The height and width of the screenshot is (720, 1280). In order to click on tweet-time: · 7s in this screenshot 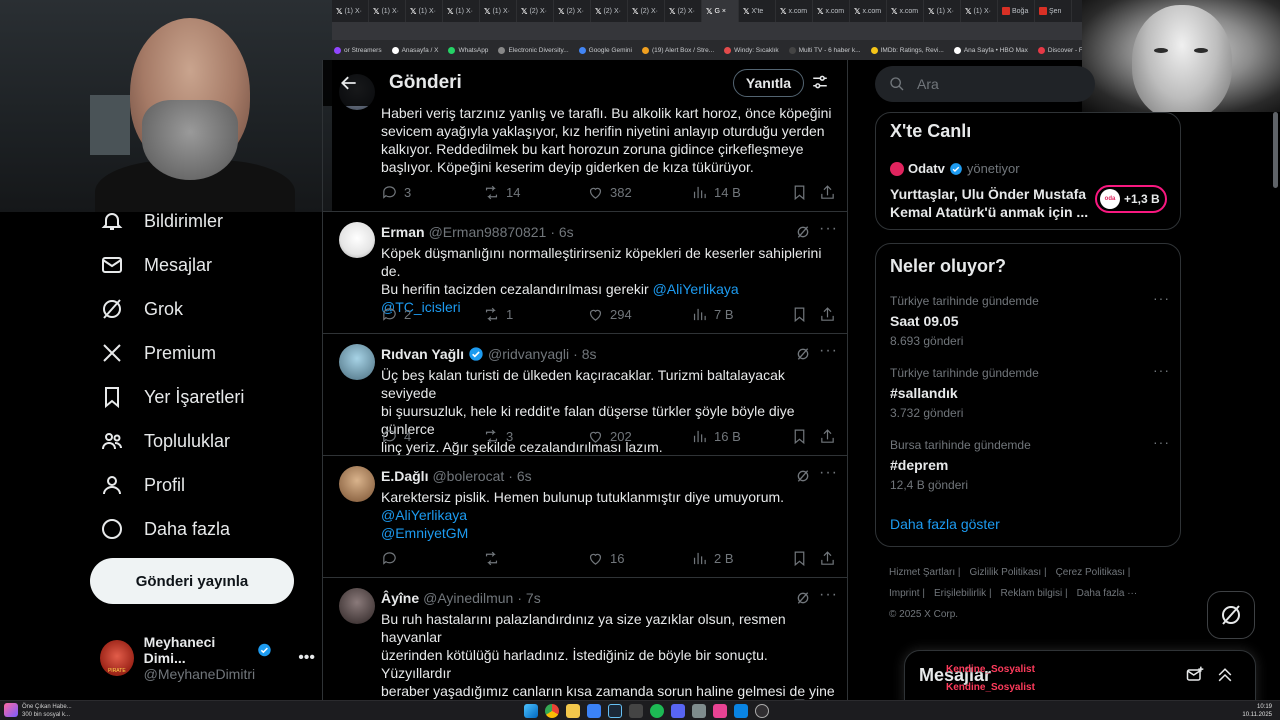, I will do `click(528, 598)`.